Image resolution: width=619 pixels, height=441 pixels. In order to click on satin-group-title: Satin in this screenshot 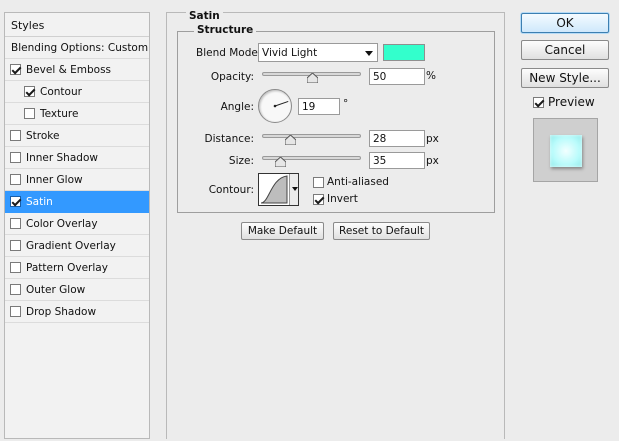, I will do `click(204, 16)`.